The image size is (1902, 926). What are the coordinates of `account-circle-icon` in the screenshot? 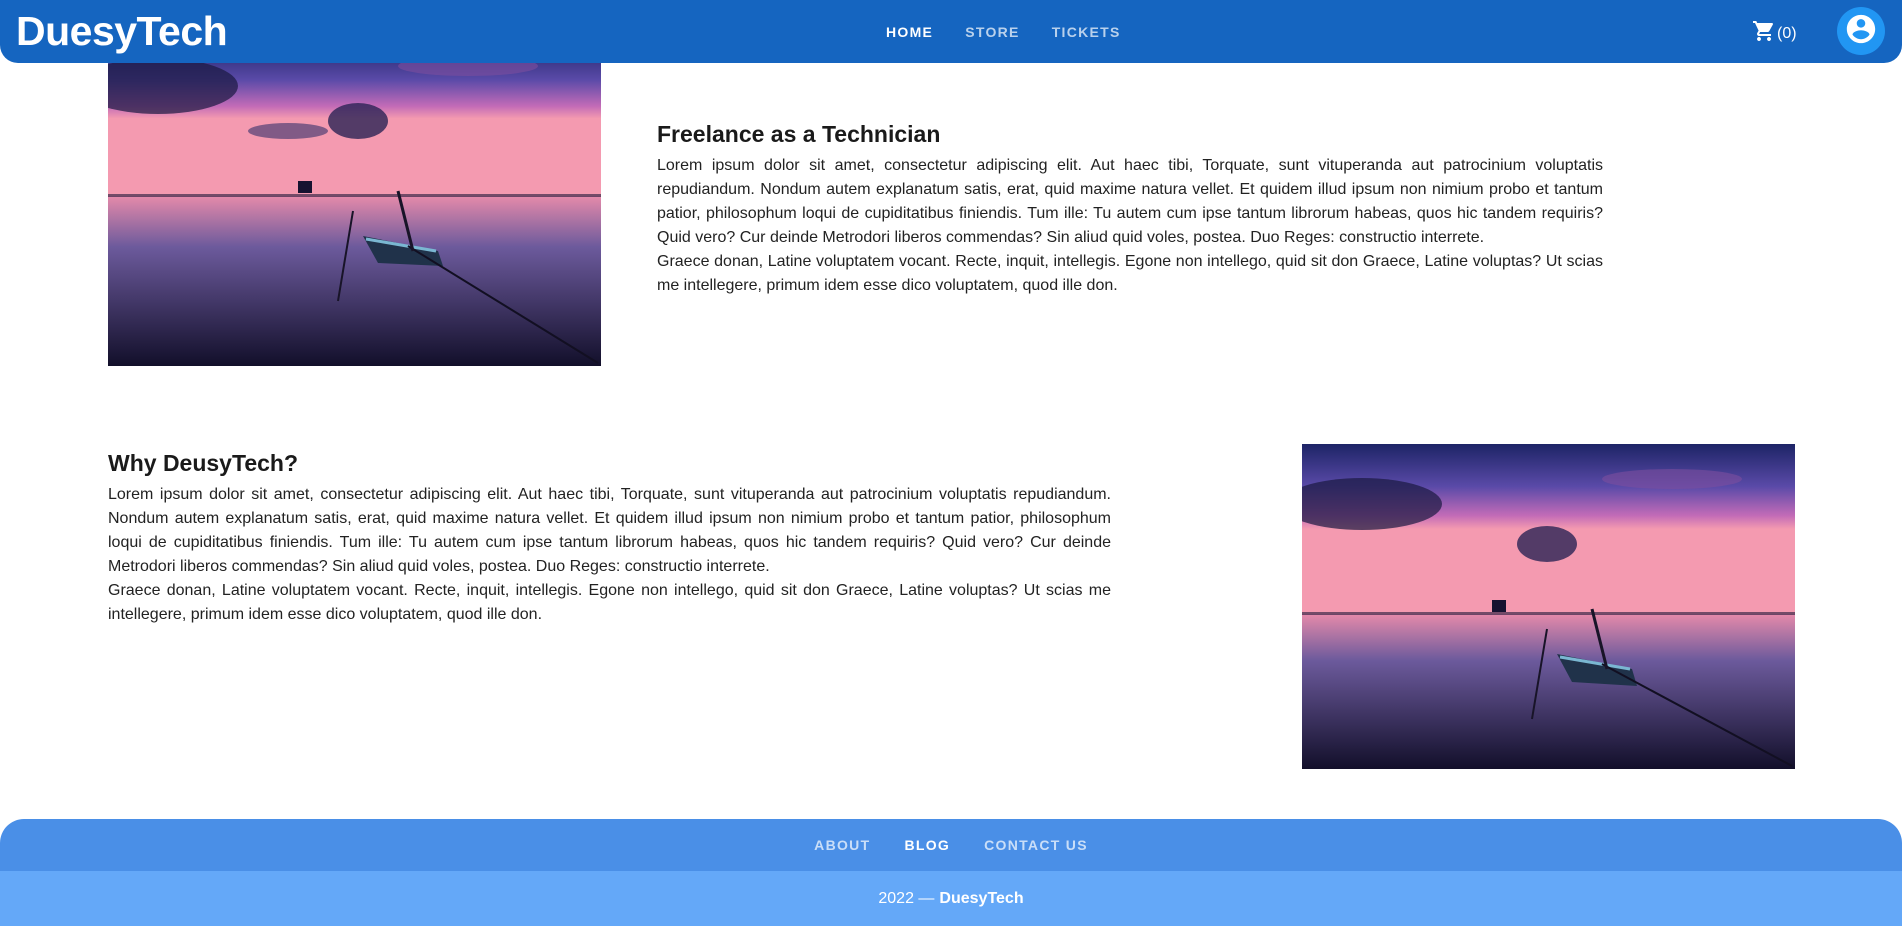 It's located at (1861, 31).